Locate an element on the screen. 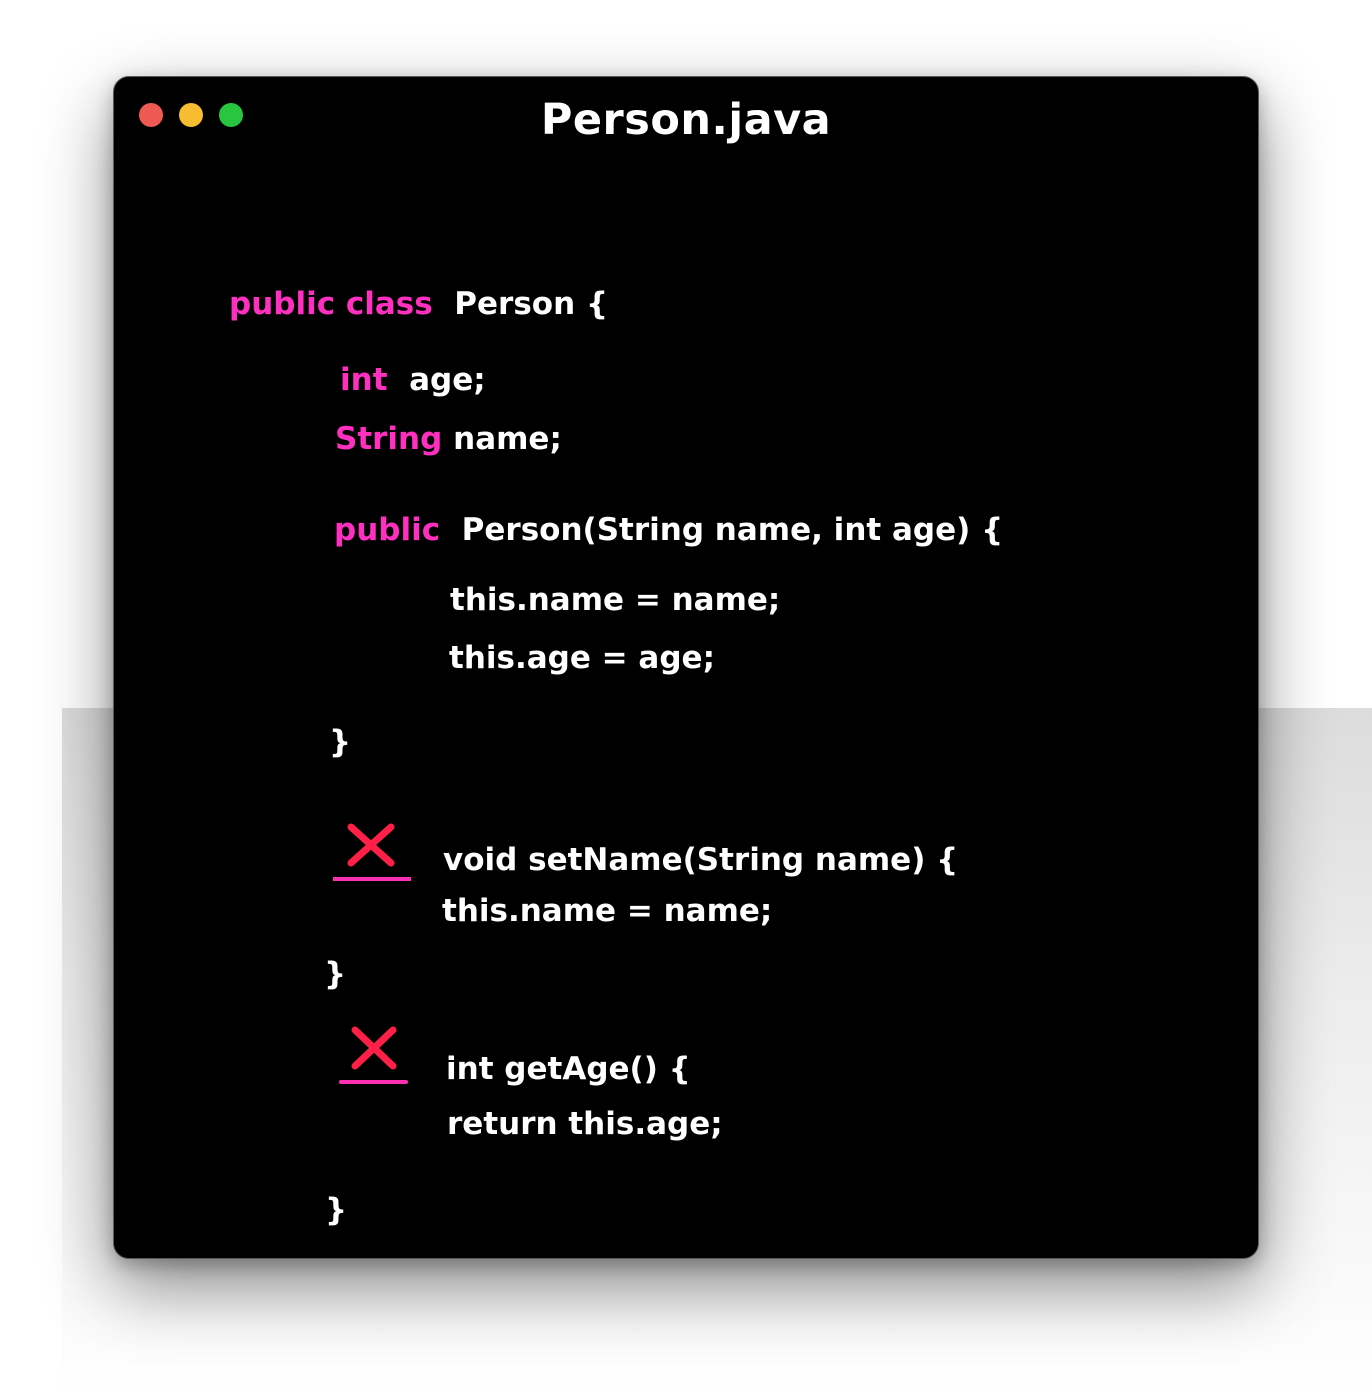 The height and width of the screenshot is (1400, 1372). constructor-close-brace: } is located at coordinates (340, 742).